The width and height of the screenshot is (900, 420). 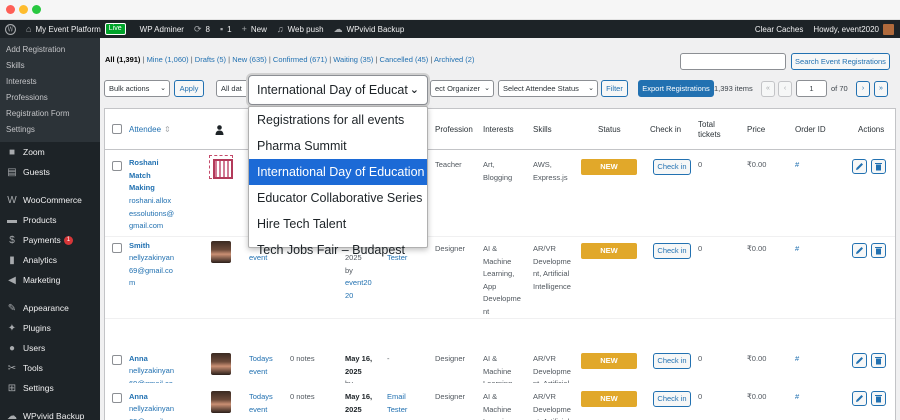 What do you see at coordinates (863, 89) in the screenshot?
I see `next-page-button: ›` at bounding box center [863, 89].